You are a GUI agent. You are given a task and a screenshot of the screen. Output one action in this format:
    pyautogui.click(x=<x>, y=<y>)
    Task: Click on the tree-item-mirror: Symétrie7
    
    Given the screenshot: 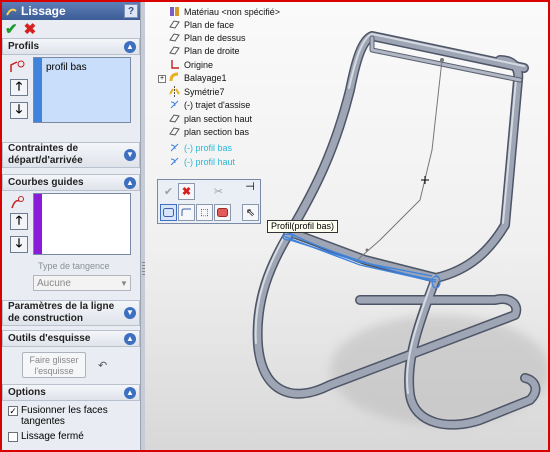 What is the action you would take?
    pyautogui.click(x=197, y=91)
    